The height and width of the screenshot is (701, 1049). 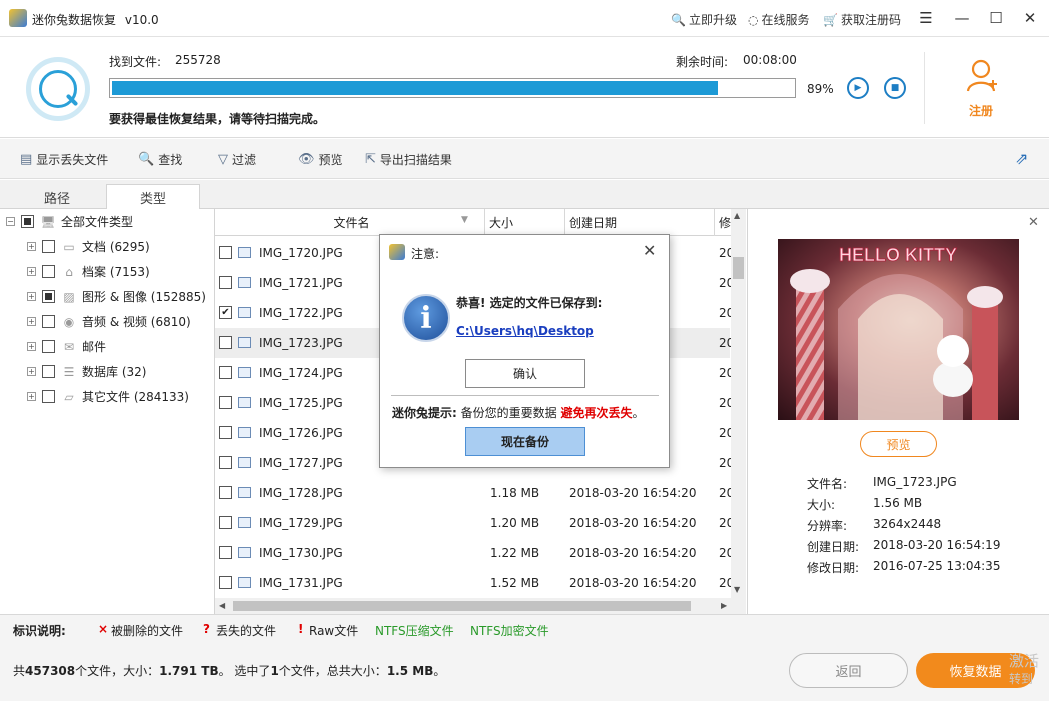 I want to click on get-code-link: 🛒 获取注册码, so click(x=862, y=19).